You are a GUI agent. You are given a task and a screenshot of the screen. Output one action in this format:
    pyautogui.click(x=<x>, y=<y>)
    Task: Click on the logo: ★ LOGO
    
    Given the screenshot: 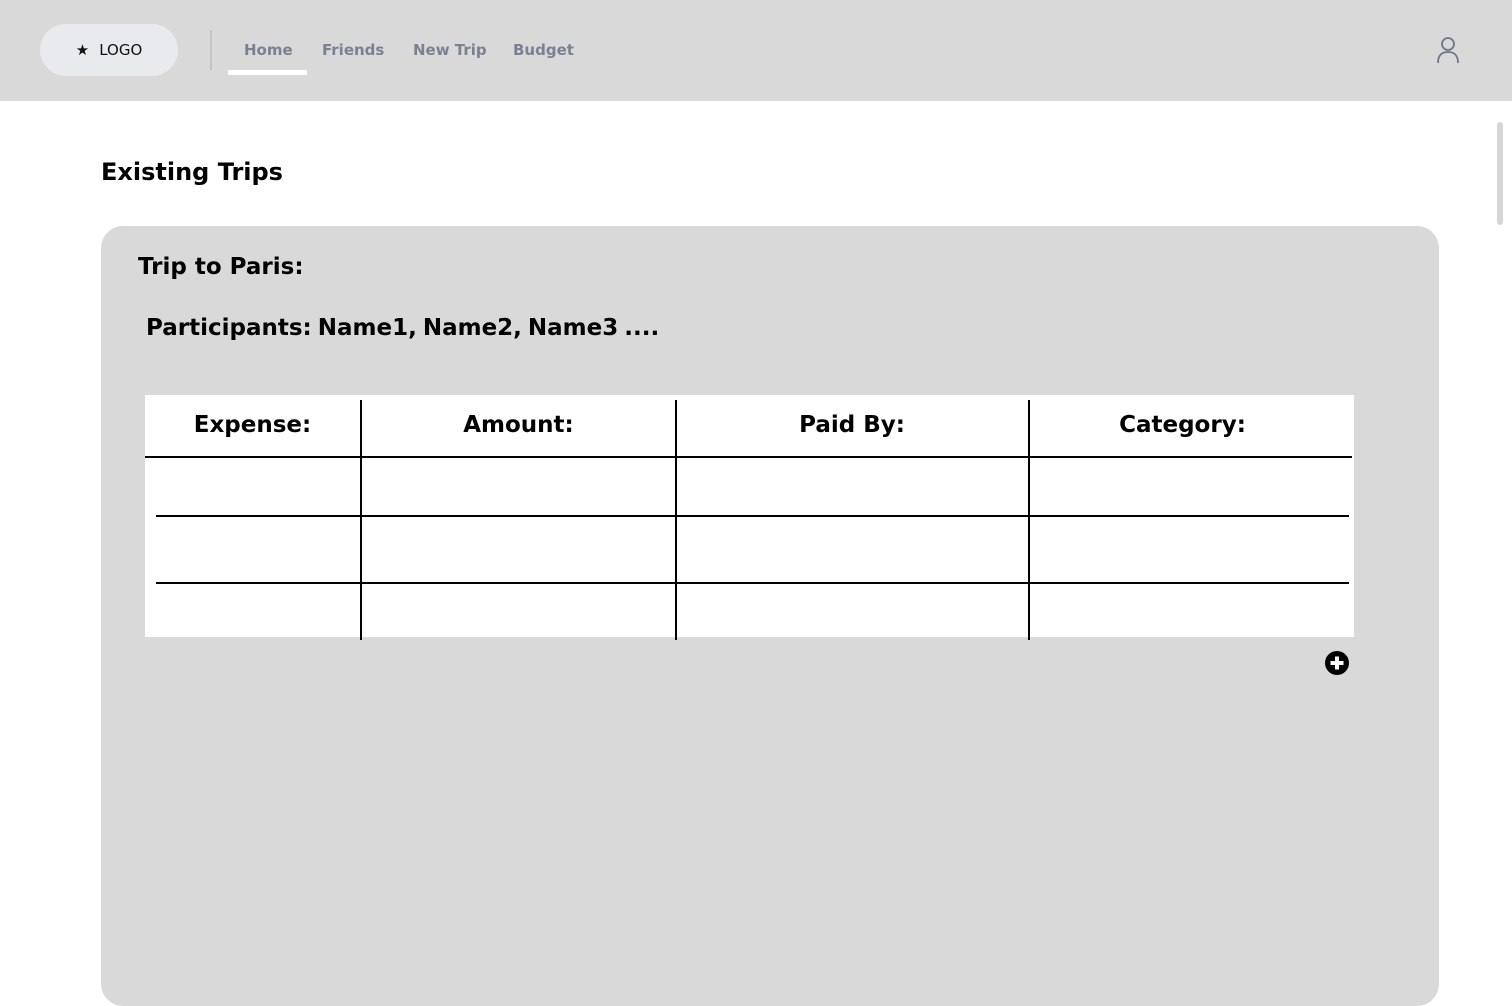 What is the action you would take?
    pyautogui.click(x=109, y=50)
    